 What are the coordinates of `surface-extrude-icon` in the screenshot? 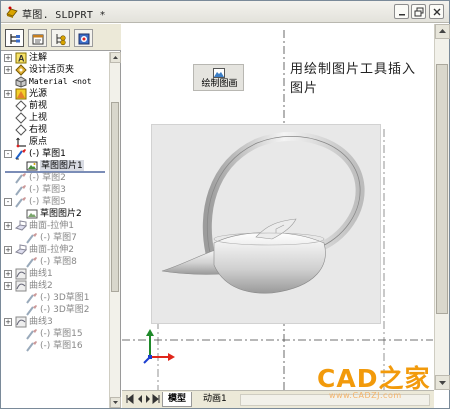 It's located at (21, 250).